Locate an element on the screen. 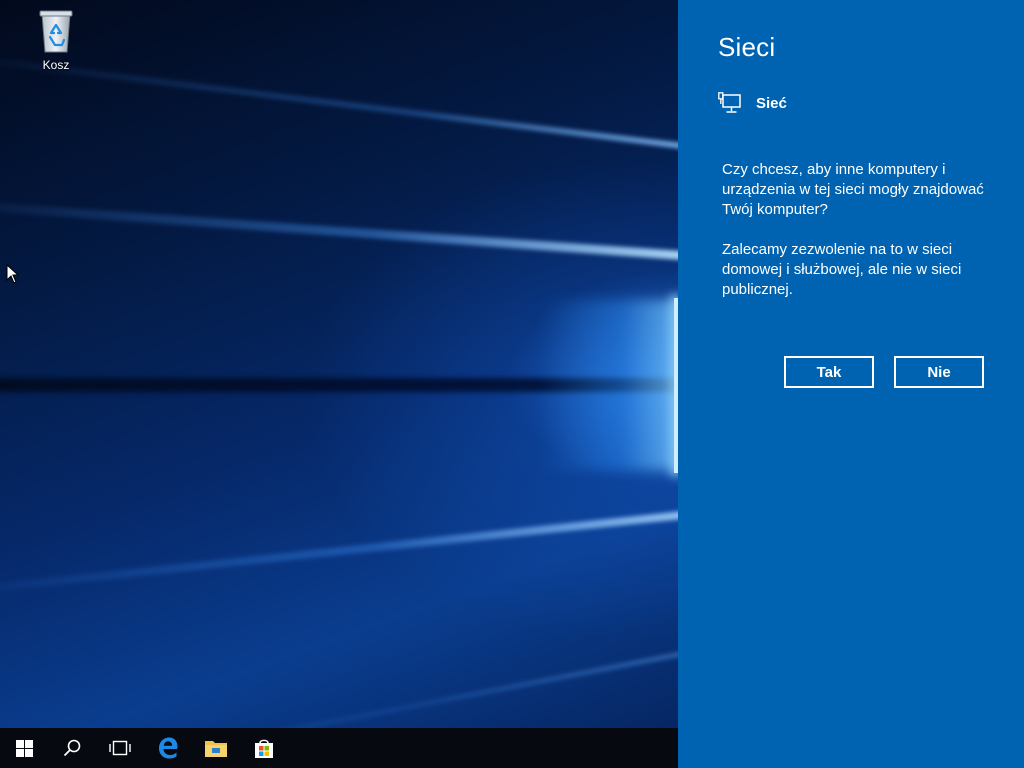 The height and width of the screenshot is (768, 1024). recycle-bin-shortcut: Kosz is located at coordinates (56, 40).